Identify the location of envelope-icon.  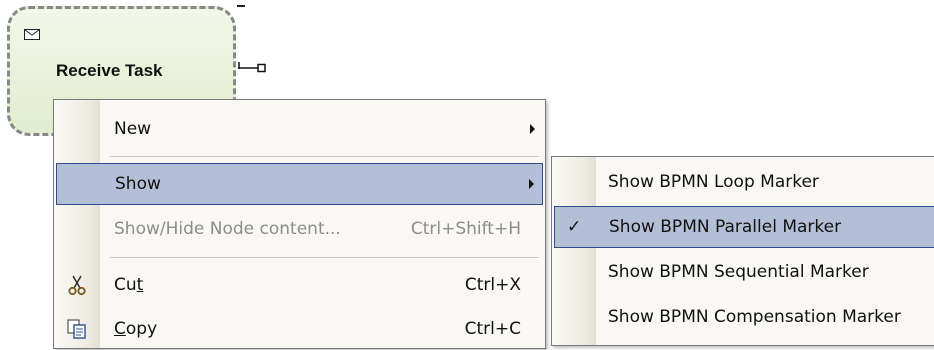
(32, 34).